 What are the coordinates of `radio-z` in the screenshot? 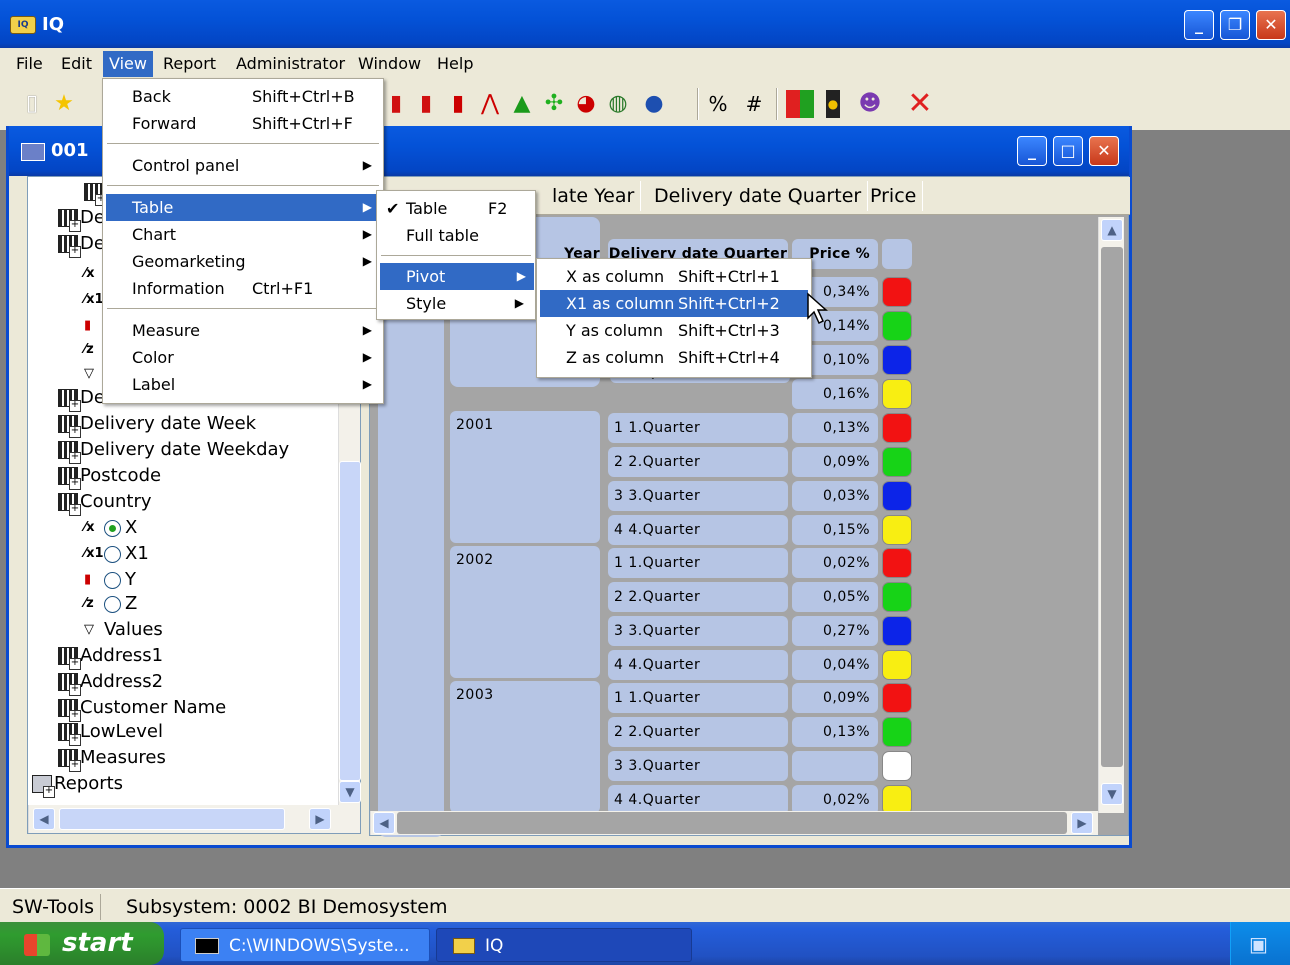 It's located at (112, 604).